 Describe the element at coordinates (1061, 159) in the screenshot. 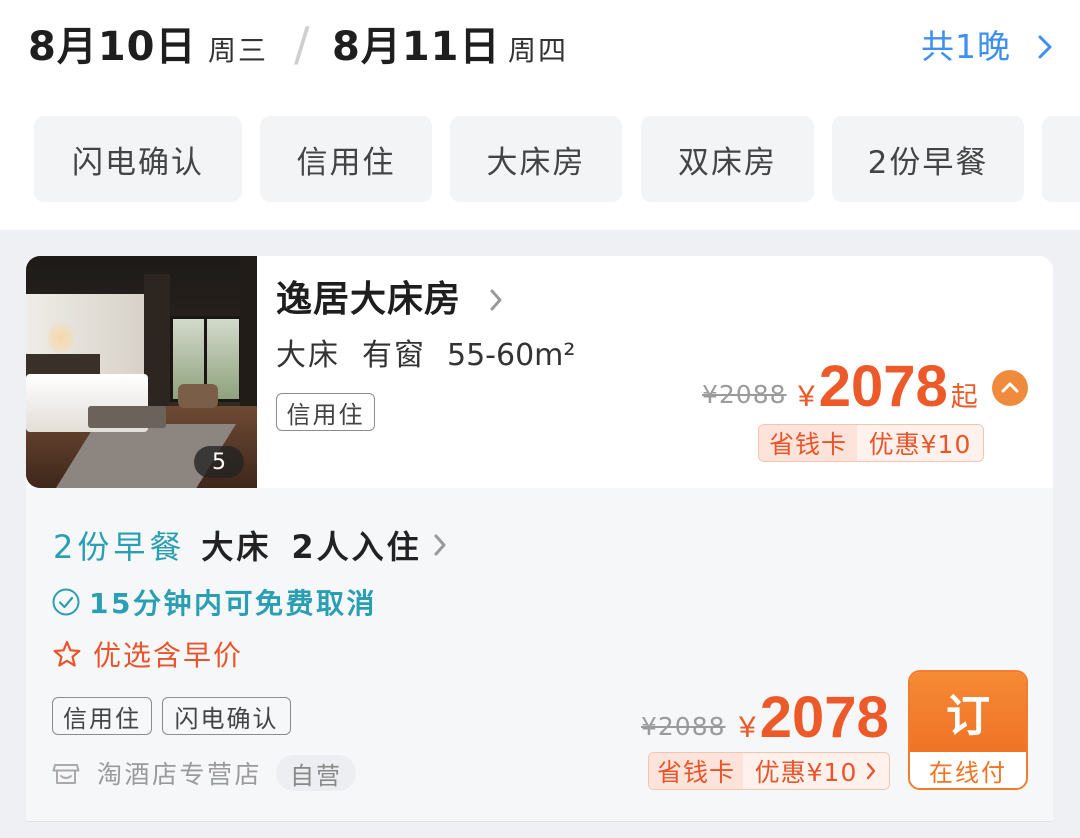

I see `filter-chip-partial` at that location.